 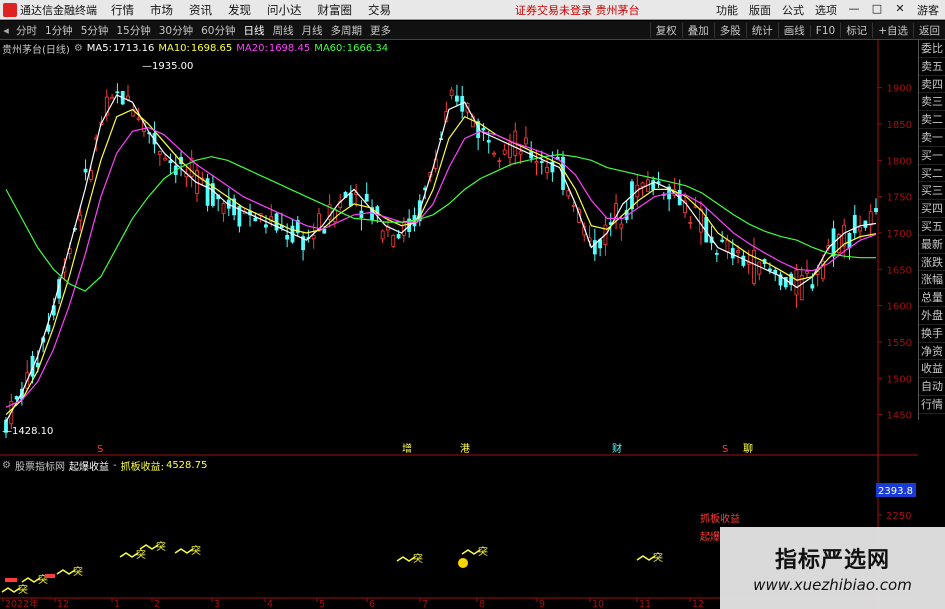 I want to click on y-tick-label: 1850, so click(x=899, y=125).